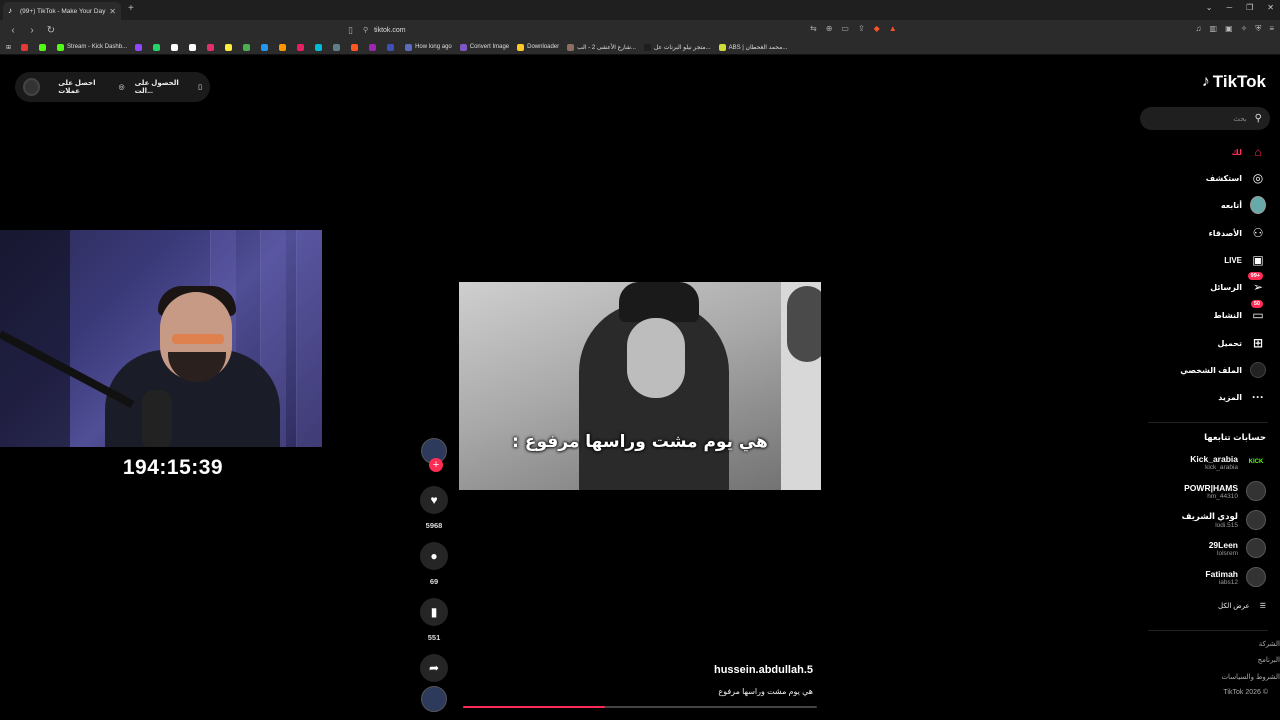  What do you see at coordinates (813, 28) in the screenshot?
I see `translate-icon: ⇆` at bounding box center [813, 28].